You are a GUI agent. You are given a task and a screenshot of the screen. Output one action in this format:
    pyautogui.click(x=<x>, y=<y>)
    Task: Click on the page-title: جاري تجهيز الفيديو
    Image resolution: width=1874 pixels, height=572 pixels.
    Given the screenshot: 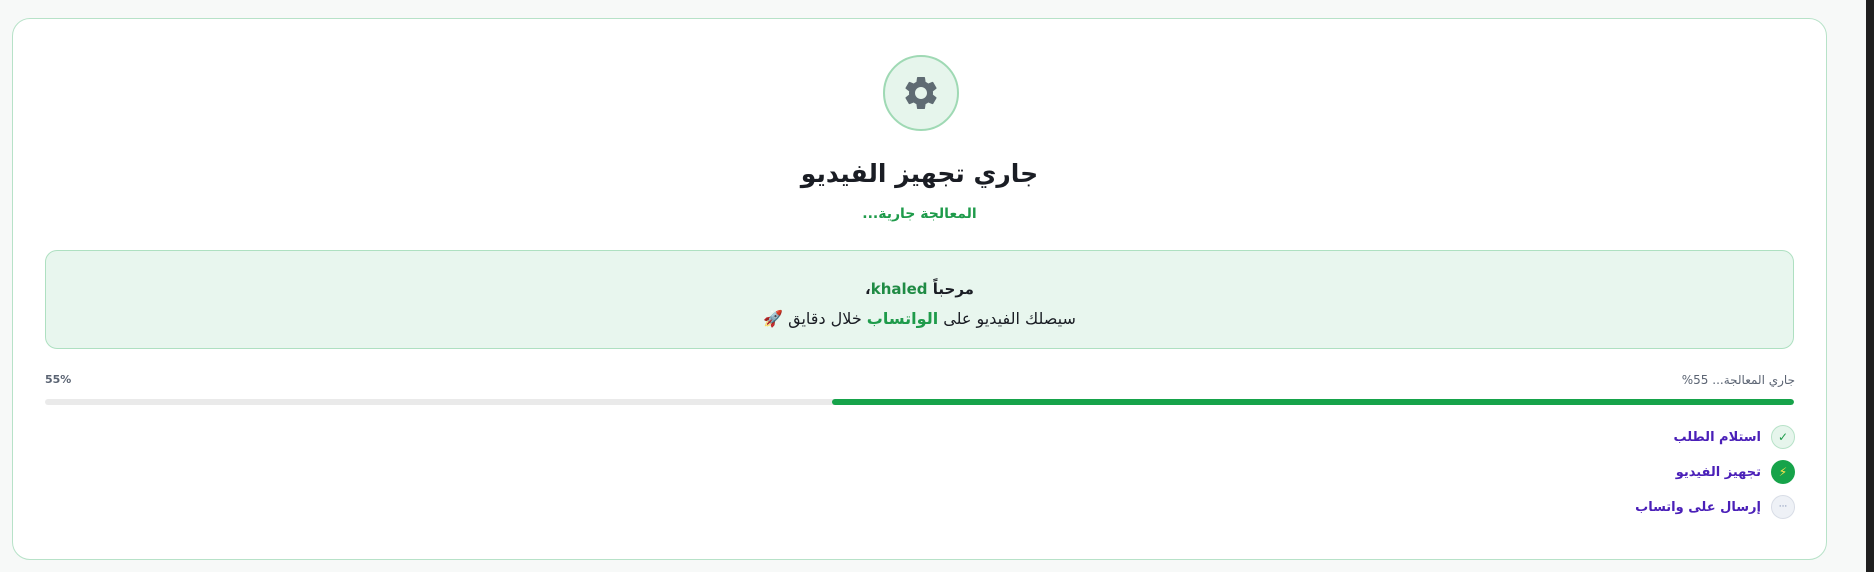 What is the action you would take?
    pyautogui.click(x=919, y=173)
    